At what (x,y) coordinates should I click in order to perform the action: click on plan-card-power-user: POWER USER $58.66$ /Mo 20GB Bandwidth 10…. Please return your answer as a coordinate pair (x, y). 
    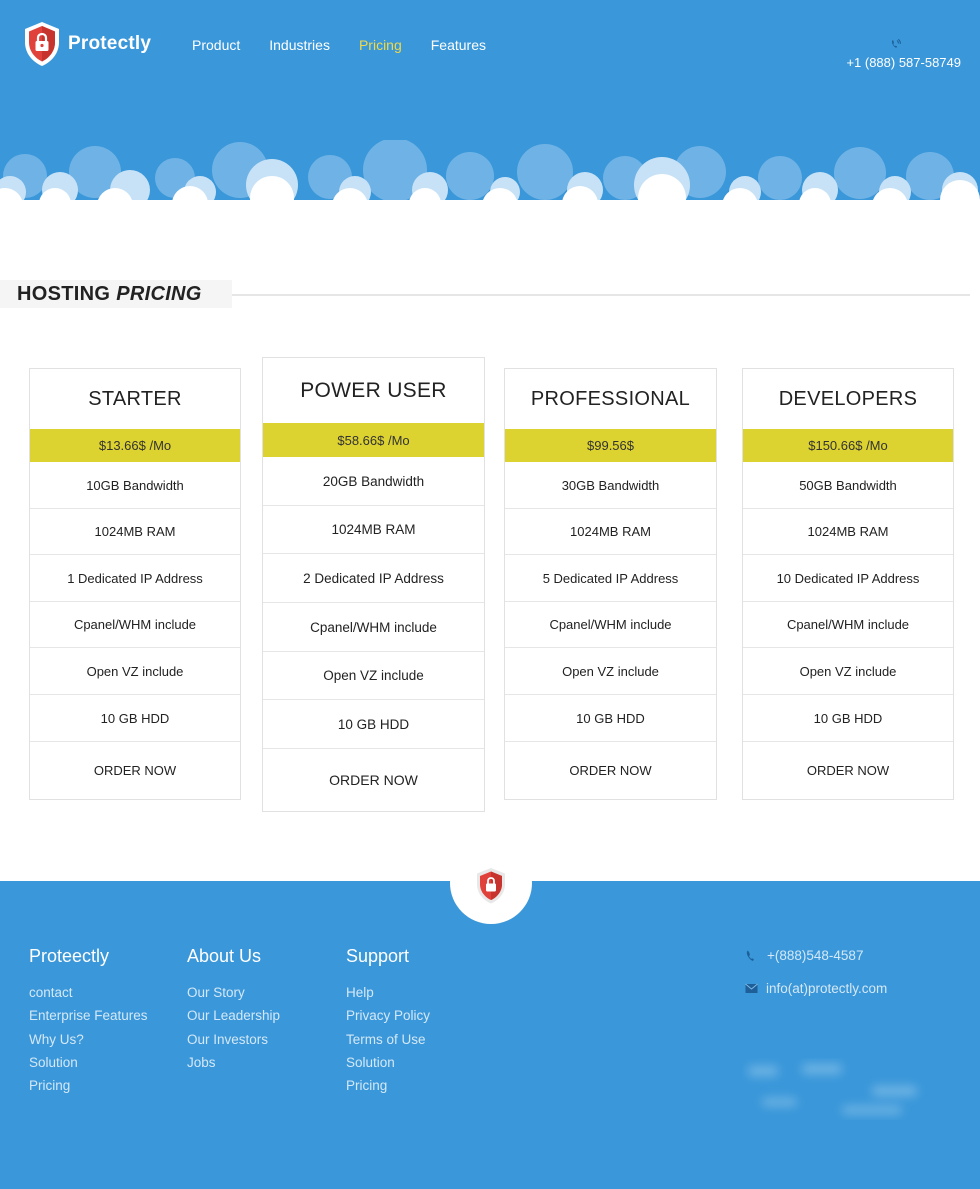
    Looking at the image, I should click on (373, 584).